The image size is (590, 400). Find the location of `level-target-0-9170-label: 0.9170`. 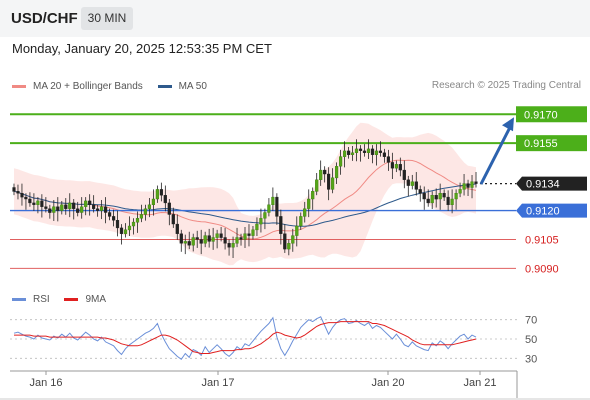

level-target-0-9170-label: 0.9170 is located at coordinates (541, 115).